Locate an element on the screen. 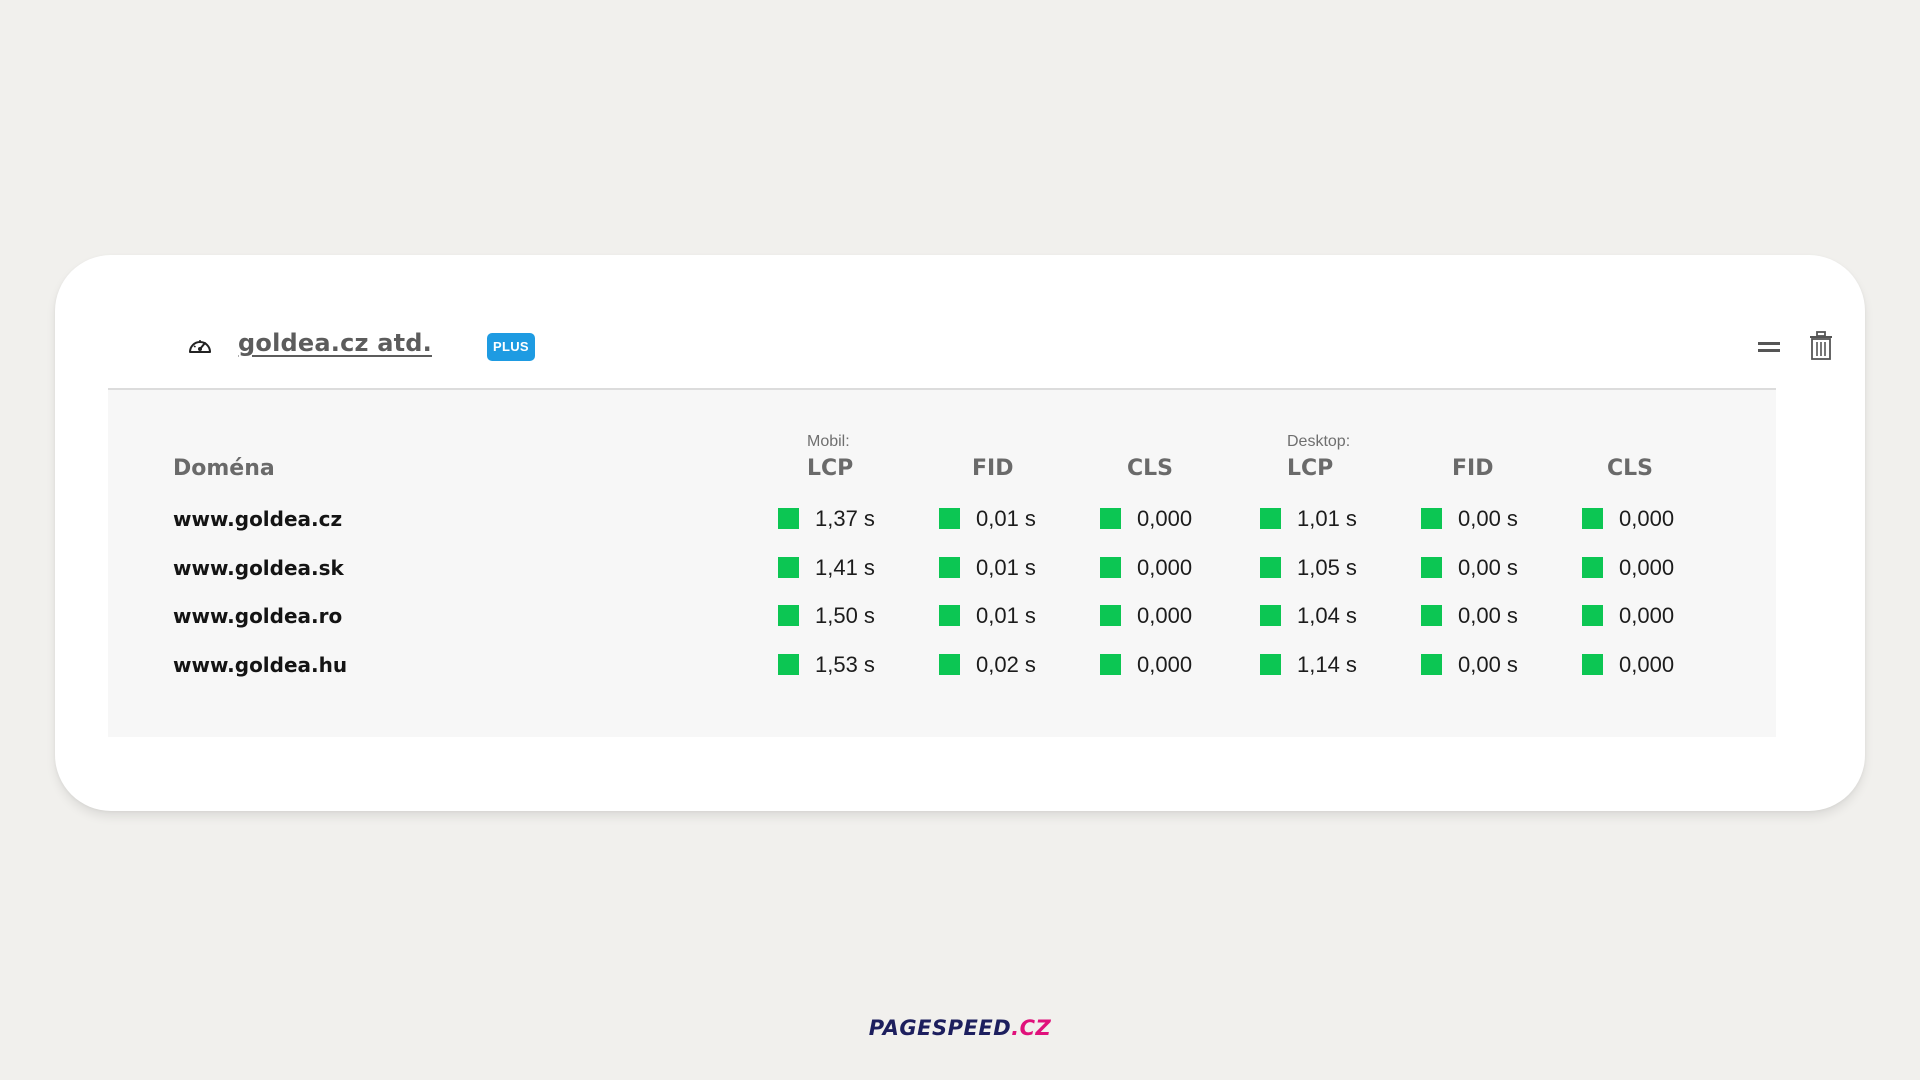 This screenshot has height=1080, width=1920. desktop-cls-header: CLS is located at coordinates (1630, 468).